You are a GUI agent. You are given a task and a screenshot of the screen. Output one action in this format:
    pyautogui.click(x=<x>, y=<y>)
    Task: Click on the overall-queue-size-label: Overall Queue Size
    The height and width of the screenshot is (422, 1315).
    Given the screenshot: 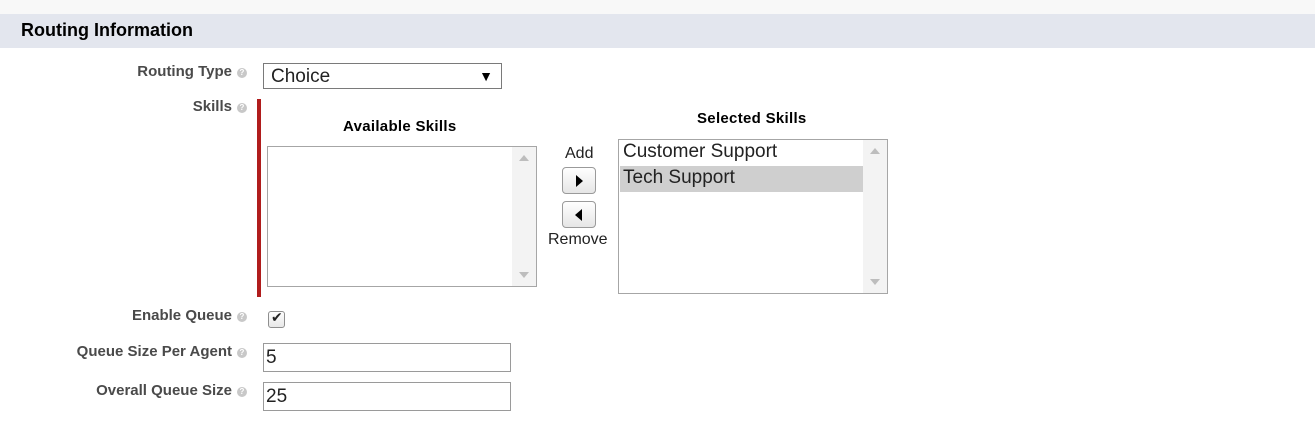 What is the action you would take?
    pyautogui.click(x=164, y=390)
    